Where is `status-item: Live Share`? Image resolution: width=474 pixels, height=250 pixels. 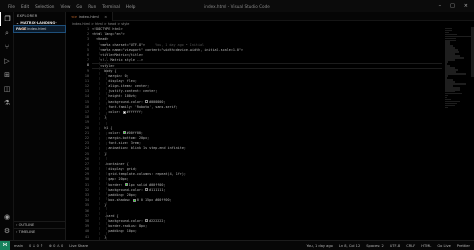 status-item: Live Share is located at coordinates (78, 246).